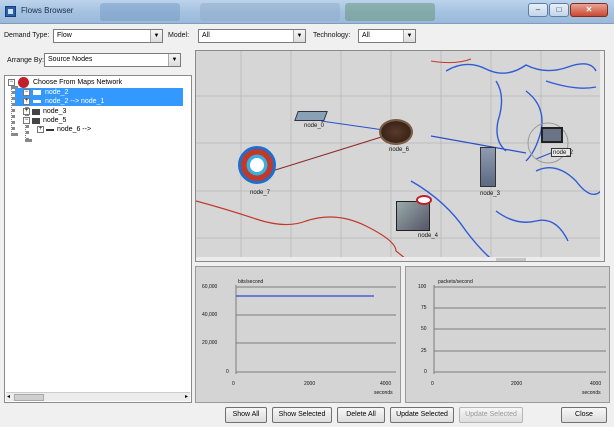 The width and height of the screenshot is (614, 427). What do you see at coordinates (361, 415) in the screenshot?
I see `delete-all-button: Delete All` at bounding box center [361, 415].